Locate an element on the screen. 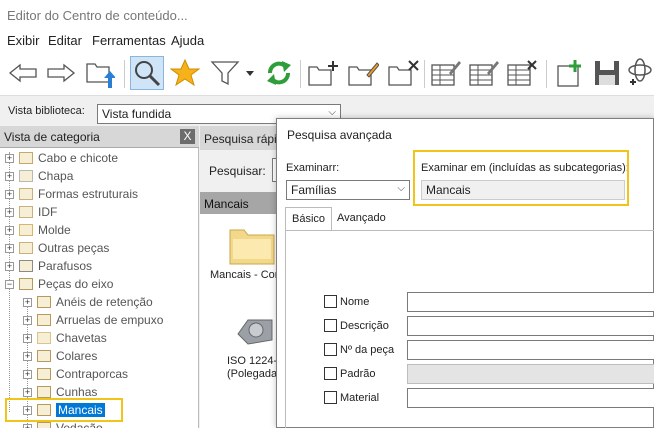 This screenshot has width=654, height=428. add-item-icon is located at coordinates (569, 73).